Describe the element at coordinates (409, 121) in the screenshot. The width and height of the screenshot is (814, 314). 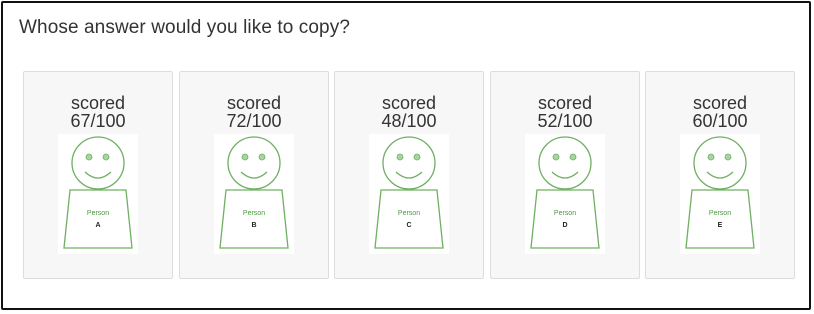
I see `score-value: 48/100` at that location.